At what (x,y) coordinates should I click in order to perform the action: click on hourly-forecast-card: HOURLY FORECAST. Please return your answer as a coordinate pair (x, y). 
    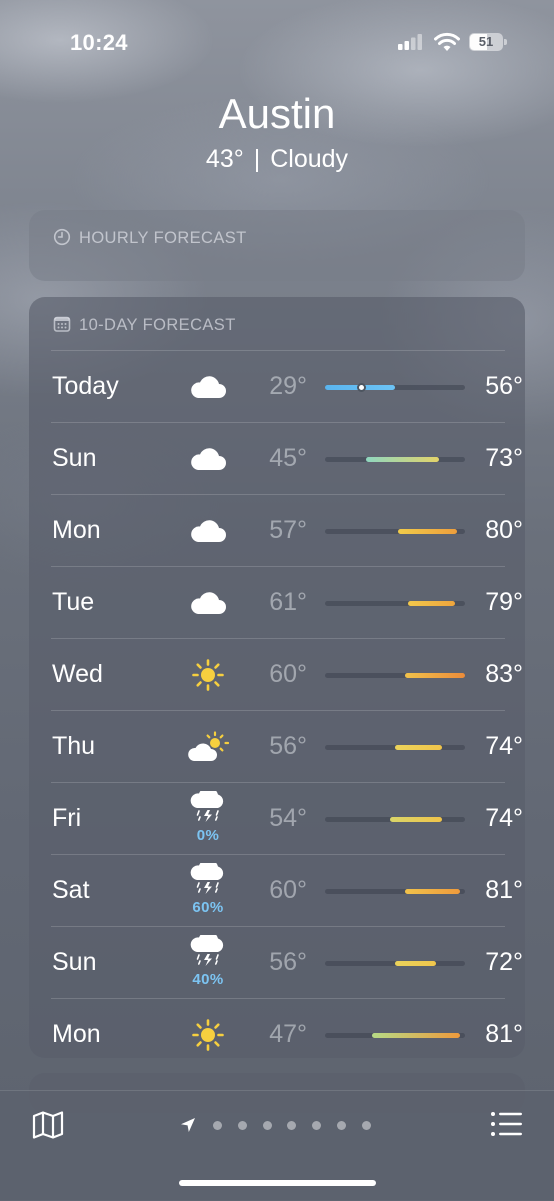
    Looking at the image, I should click on (277, 245).